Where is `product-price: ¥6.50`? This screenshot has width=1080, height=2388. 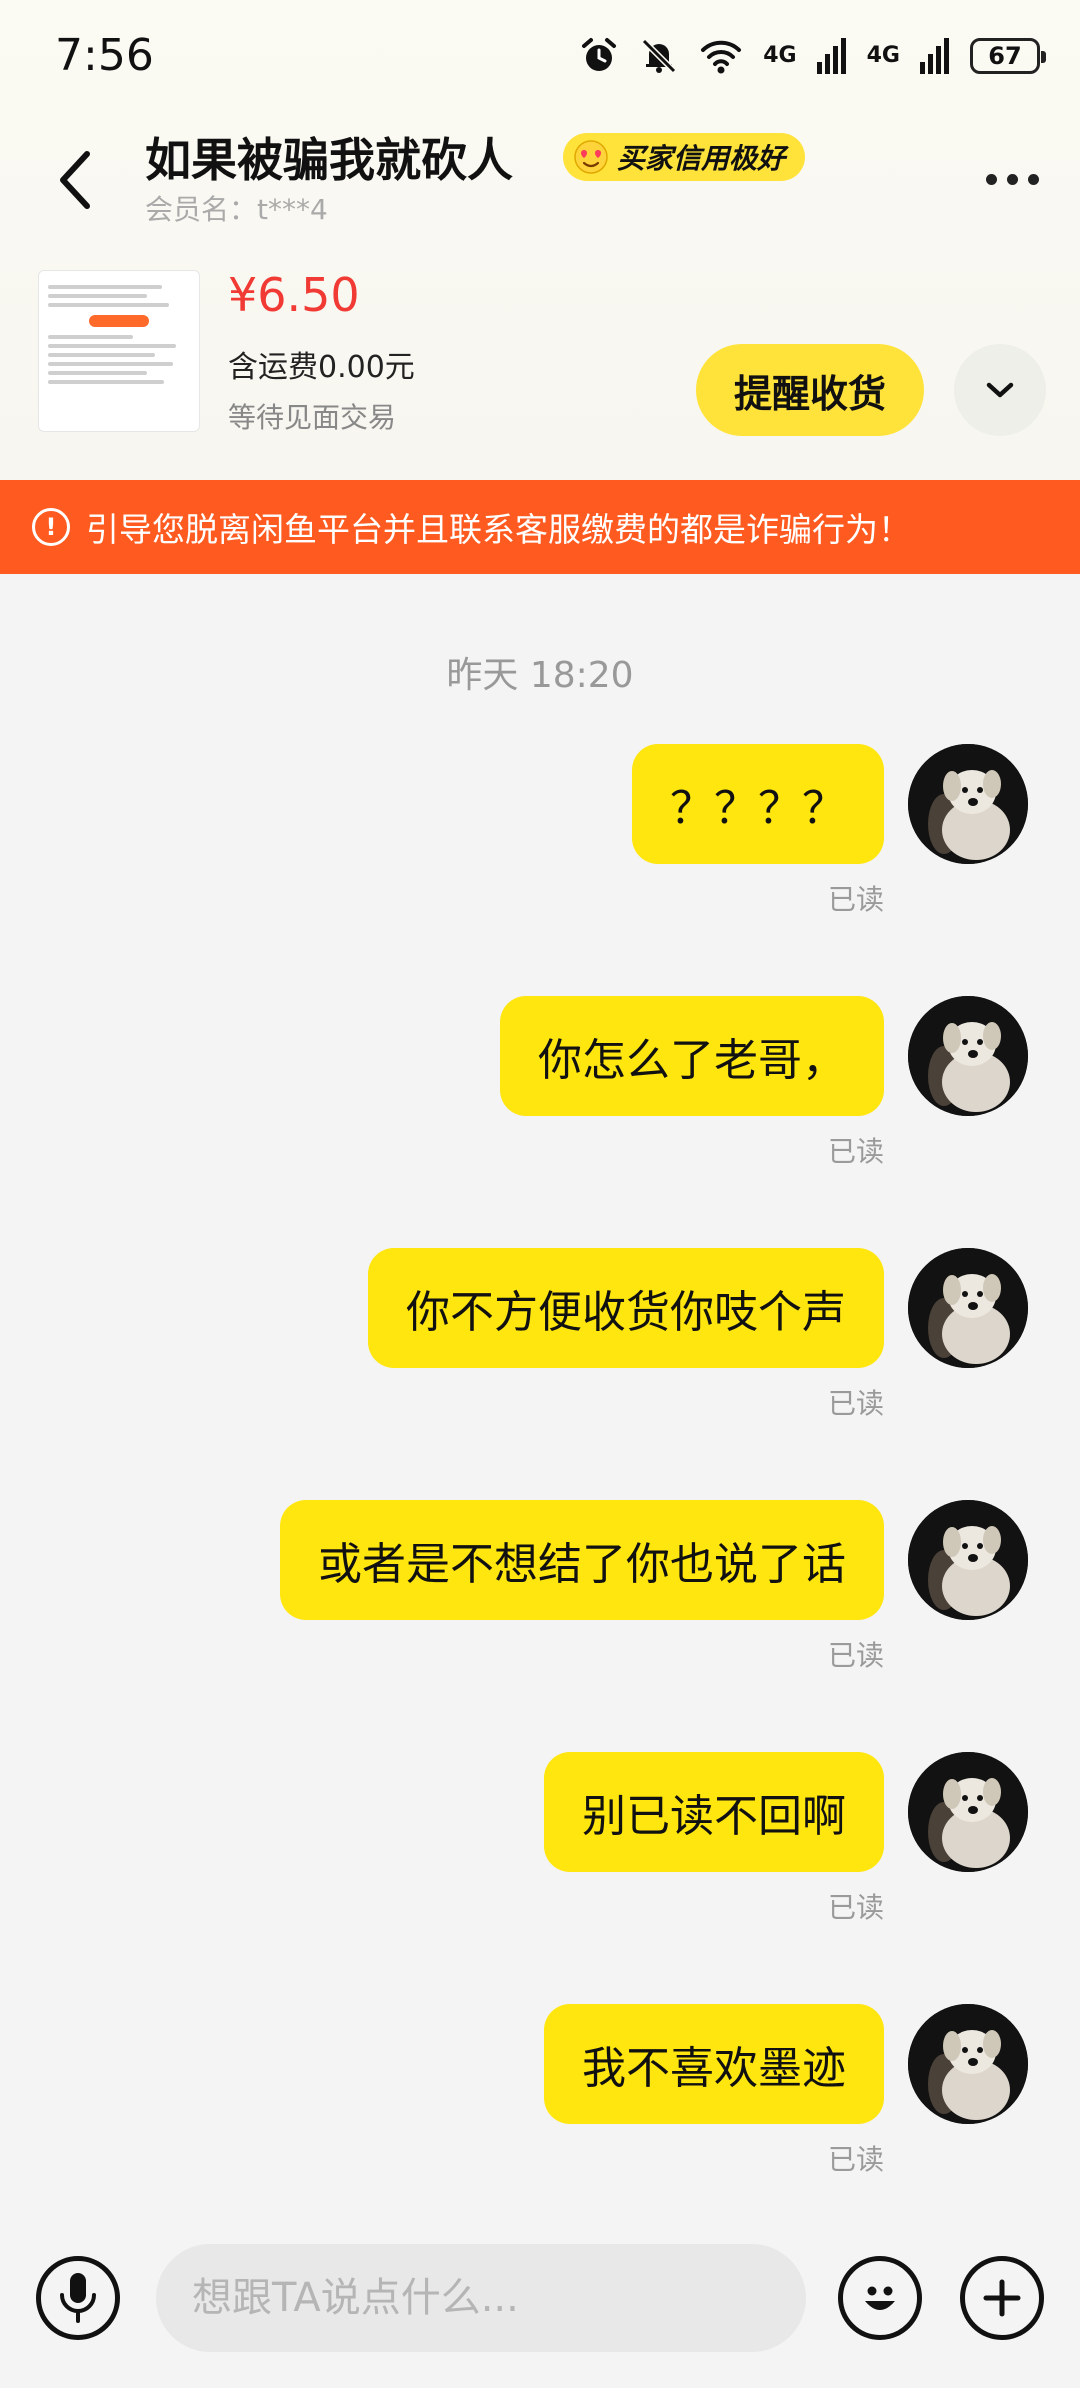
product-price: ¥6.50 is located at coordinates (294, 295).